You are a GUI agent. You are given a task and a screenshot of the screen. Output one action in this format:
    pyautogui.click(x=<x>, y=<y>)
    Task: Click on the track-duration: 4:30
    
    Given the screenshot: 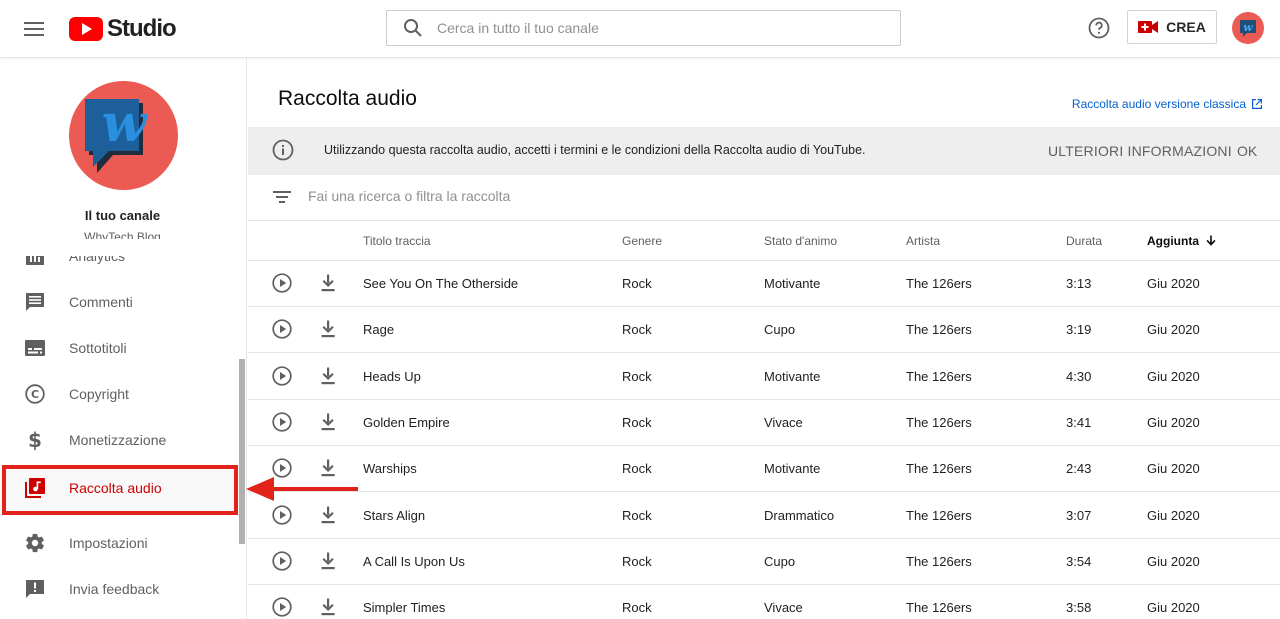 What is the action you would take?
    pyautogui.click(x=1079, y=376)
    